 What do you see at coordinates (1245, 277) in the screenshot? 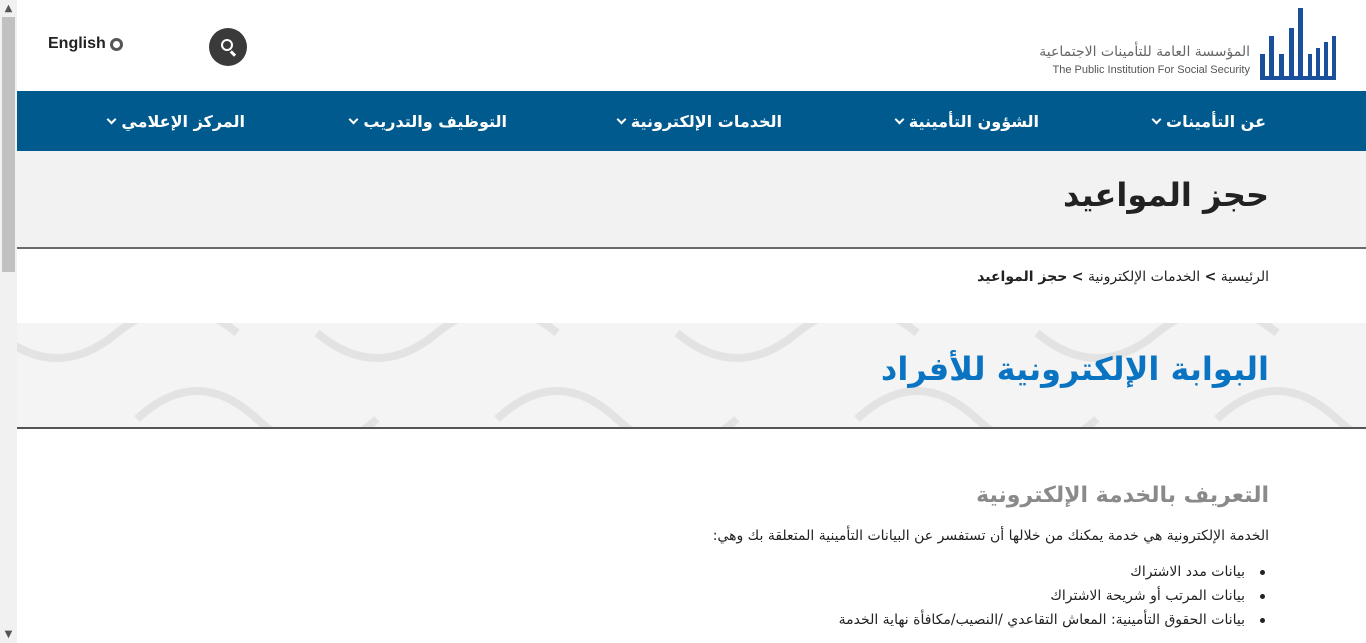
I see `breadcrumb-home-link: الرئيسية` at bounding box center [1245, 277].